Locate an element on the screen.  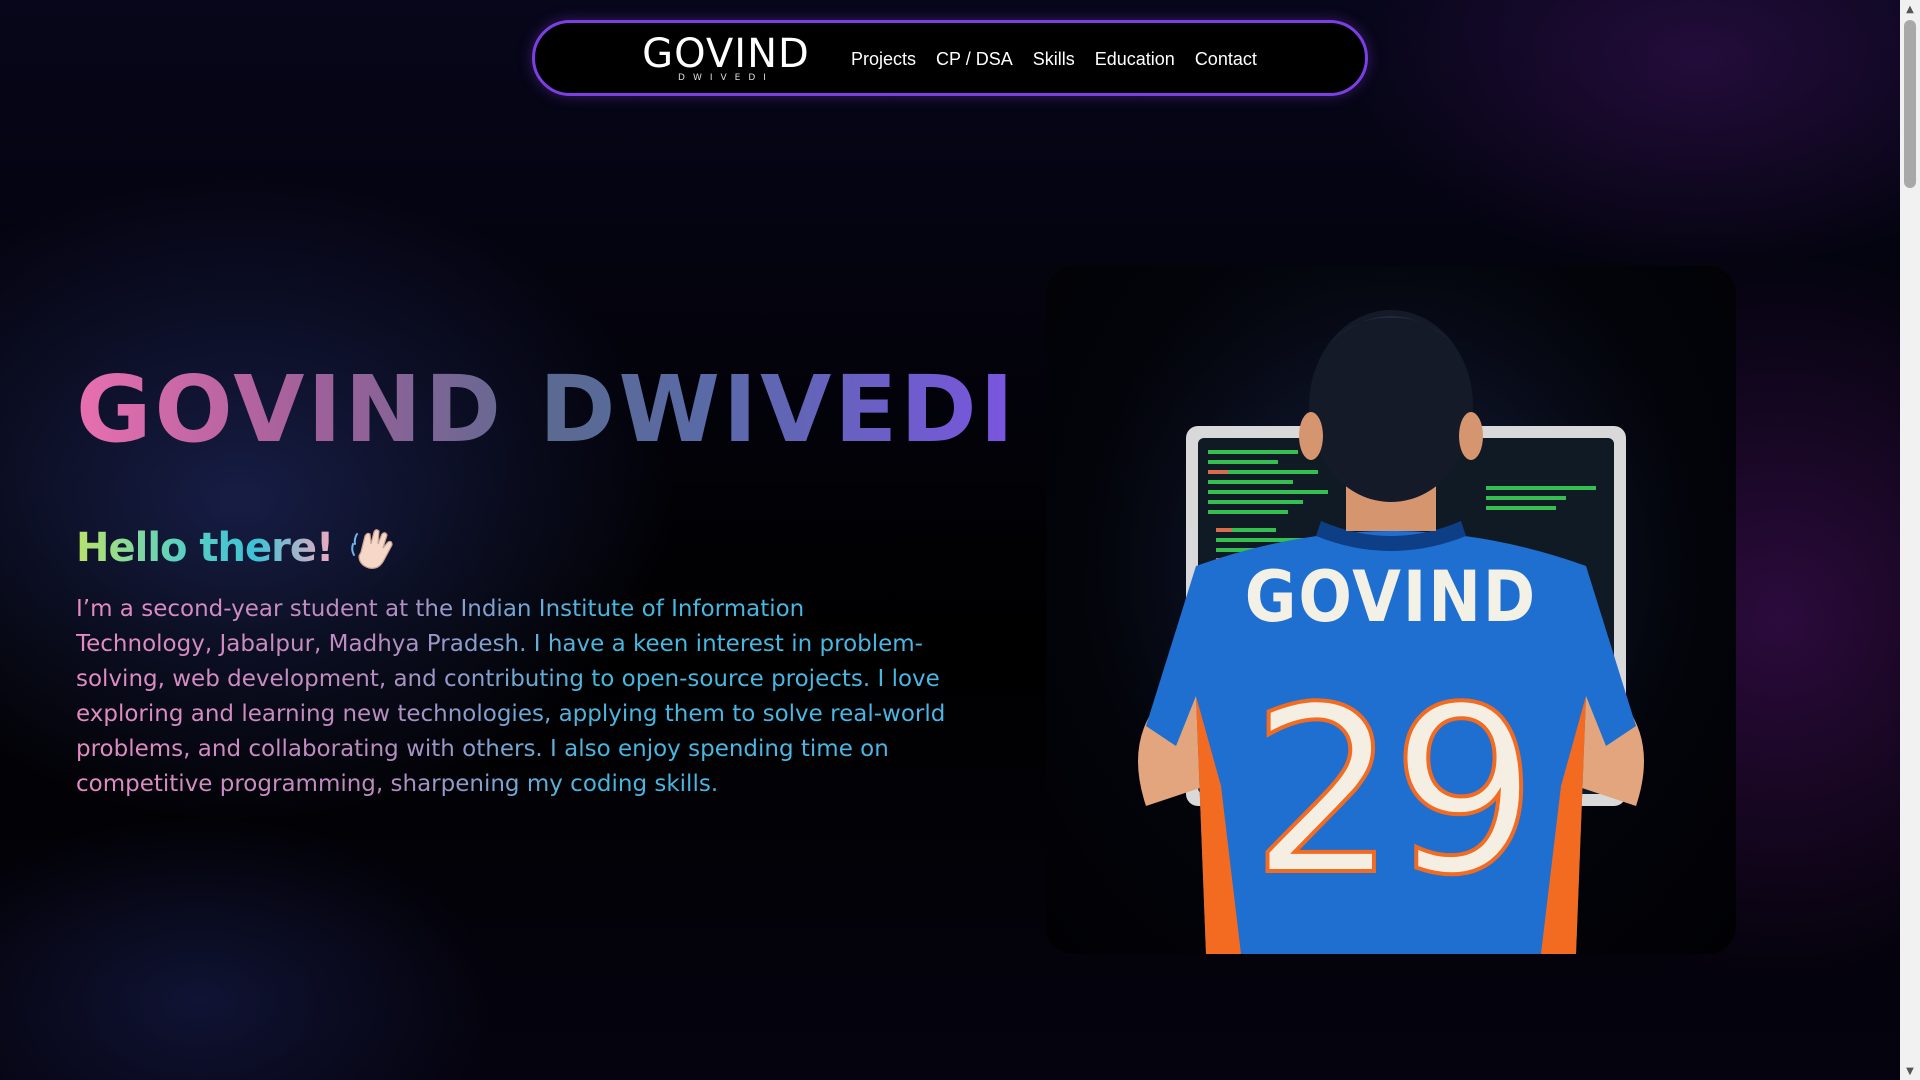
vertical-scrollbar: ▲ ▼ is located at coordinates (1910, 540).